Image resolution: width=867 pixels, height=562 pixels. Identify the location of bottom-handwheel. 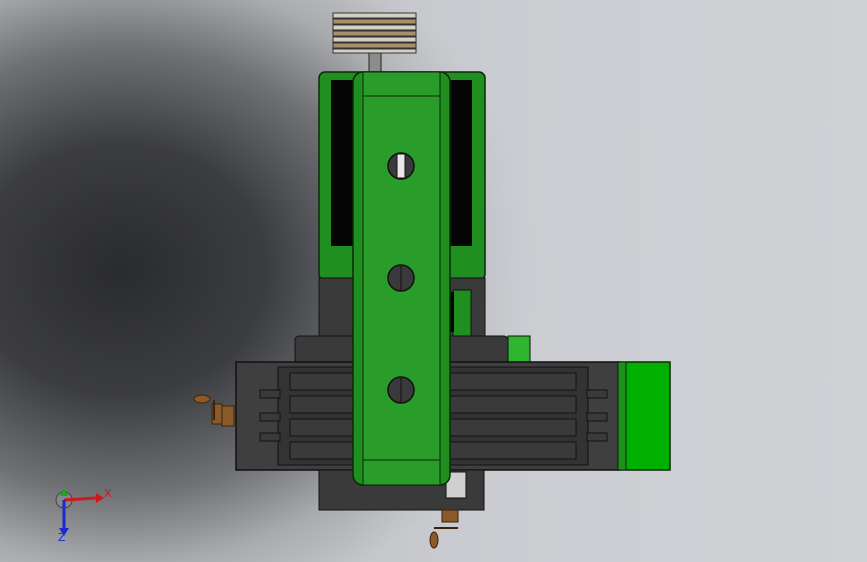
(444, 529).